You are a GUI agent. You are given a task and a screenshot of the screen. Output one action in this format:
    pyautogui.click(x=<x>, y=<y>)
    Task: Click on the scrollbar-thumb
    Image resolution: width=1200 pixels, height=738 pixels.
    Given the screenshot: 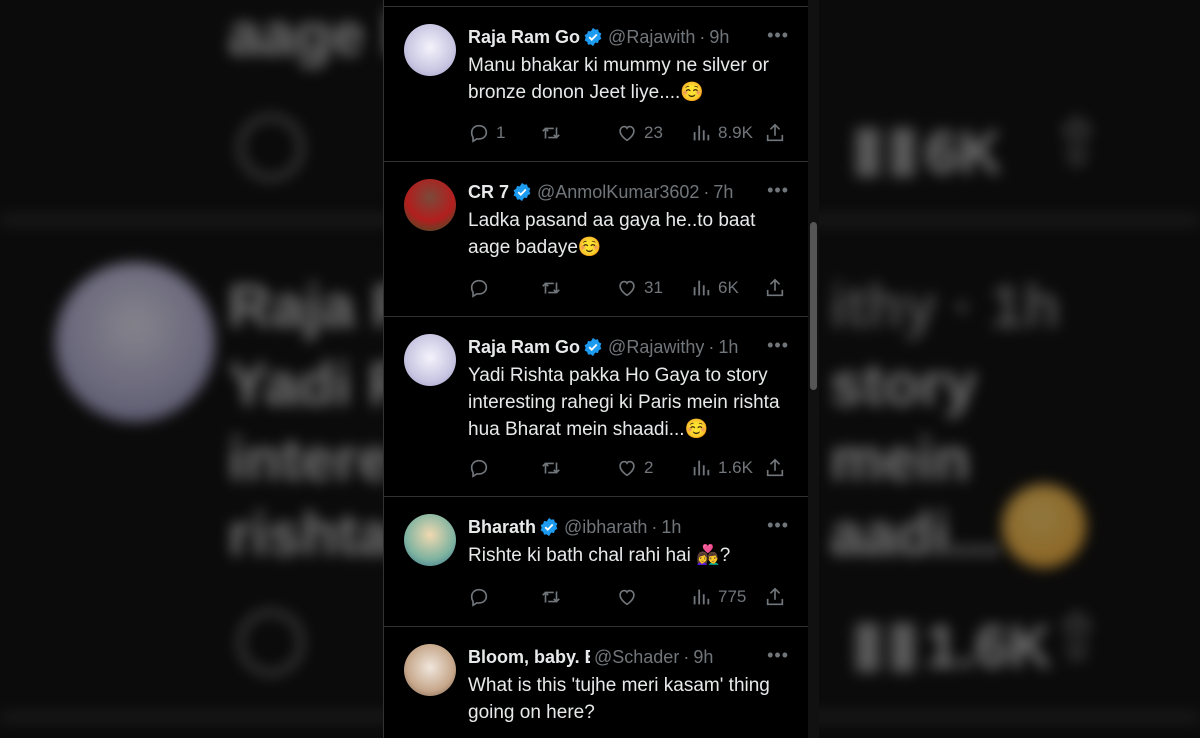 What is the action you would take?
    pyautogui.click(x=813, y=306)
    